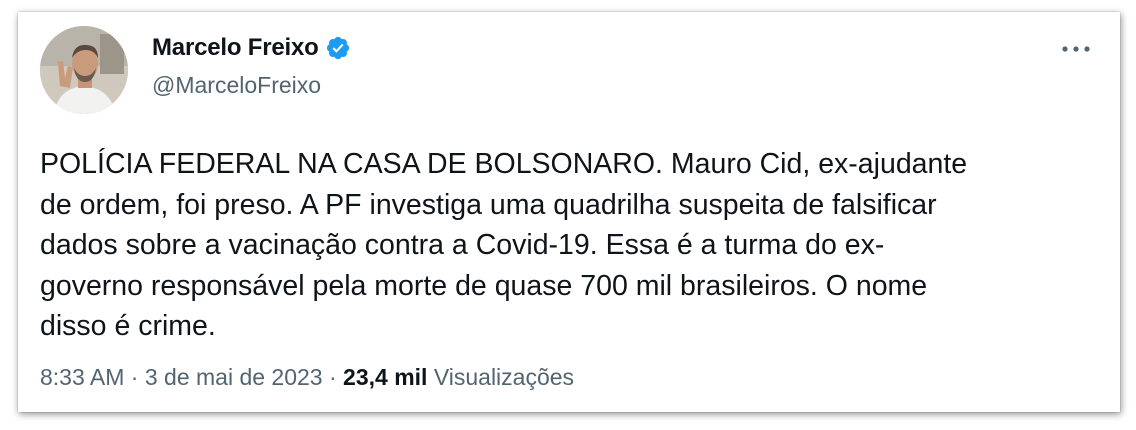  I want to click on tweet-date: 3 de mai de 2023, so click(234, 377).